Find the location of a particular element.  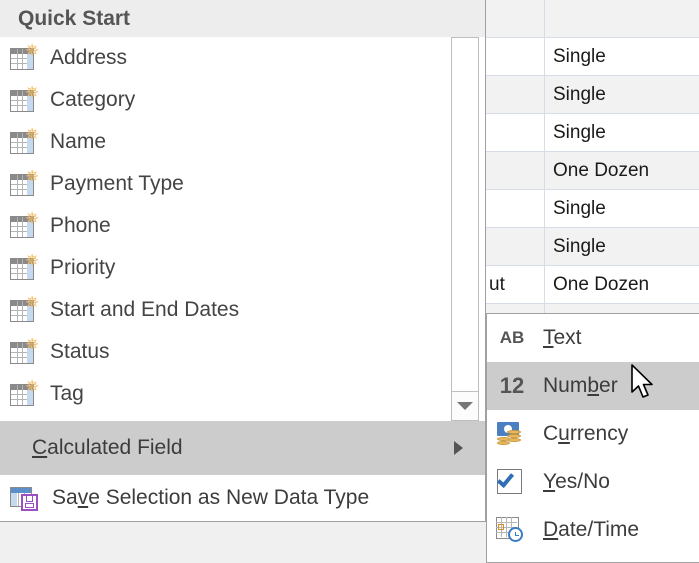

table-row: ut One Dozen is located at coordinates (592, 285).